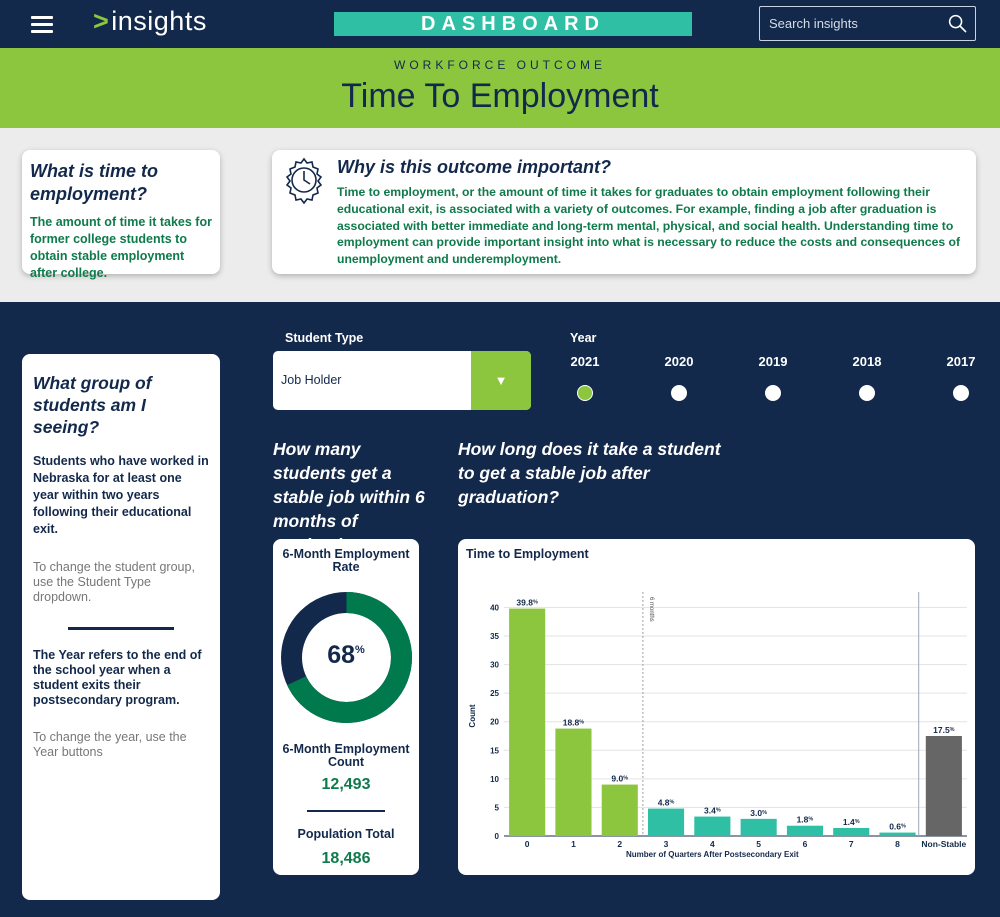  Describe the element at coordinates (501, 380) in the screenshot. I see `chevron-down-icon: ▼` at that location.